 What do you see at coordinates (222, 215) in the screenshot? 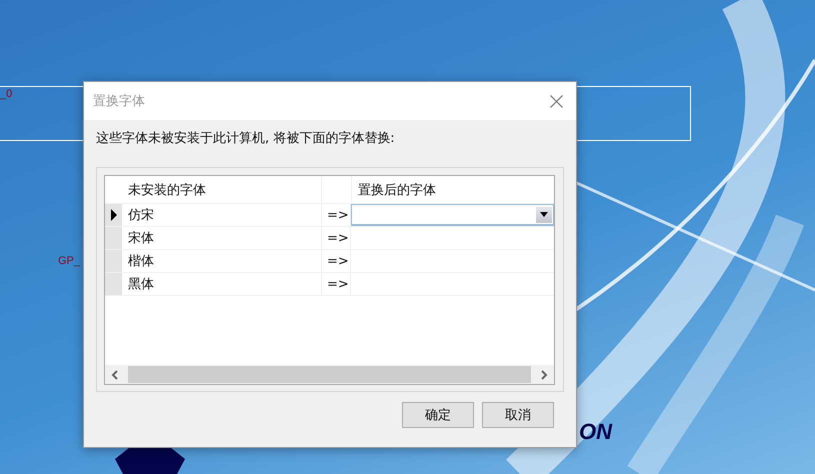
I see `table-cell: 仿宋` at bounding box center [222, 215].